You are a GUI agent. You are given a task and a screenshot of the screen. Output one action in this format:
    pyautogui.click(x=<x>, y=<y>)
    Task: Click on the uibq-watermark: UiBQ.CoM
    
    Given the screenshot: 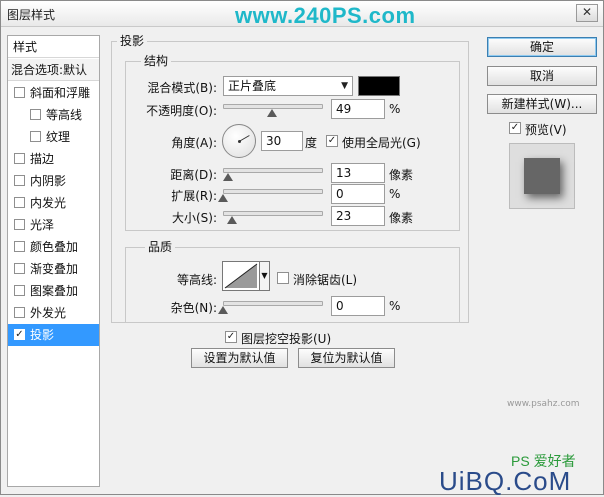 What is the action you would take?
    pyautogui.click(x=505, y=481)
    